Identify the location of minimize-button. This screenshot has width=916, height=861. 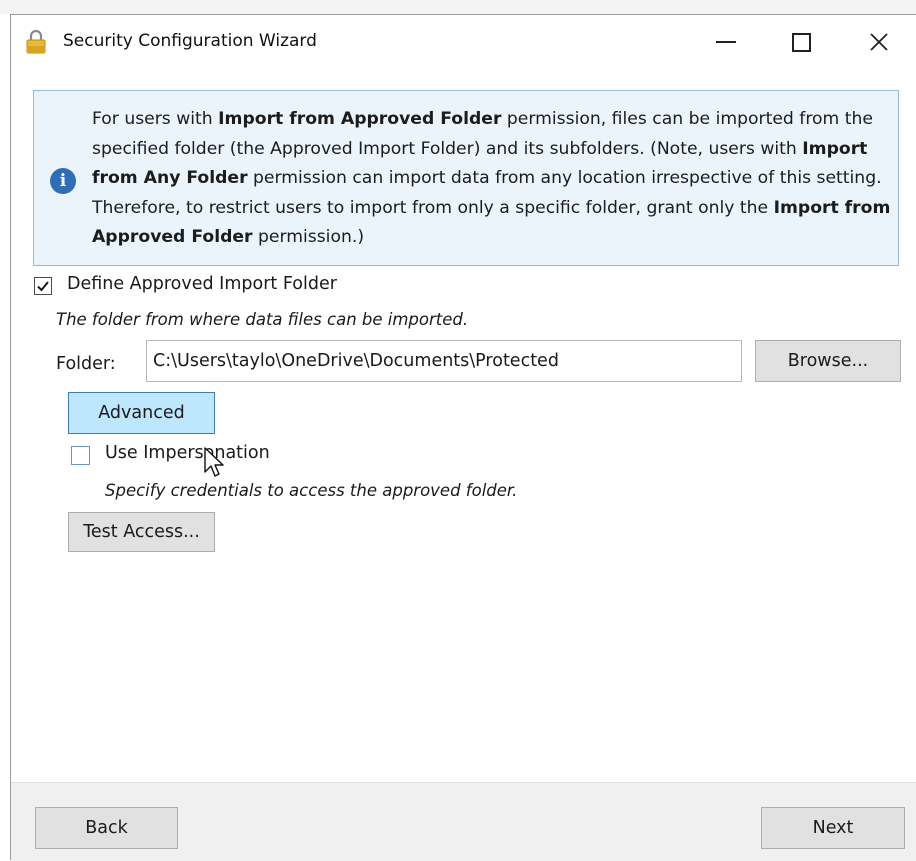
(726, 42).